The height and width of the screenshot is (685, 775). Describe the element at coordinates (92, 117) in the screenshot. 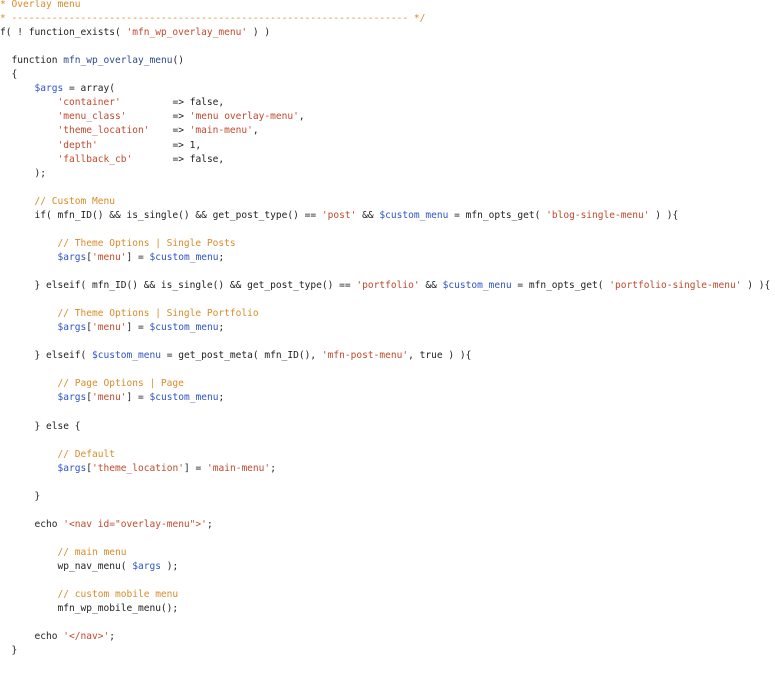

I see `code-token-string: 'menu_class'` at that location.